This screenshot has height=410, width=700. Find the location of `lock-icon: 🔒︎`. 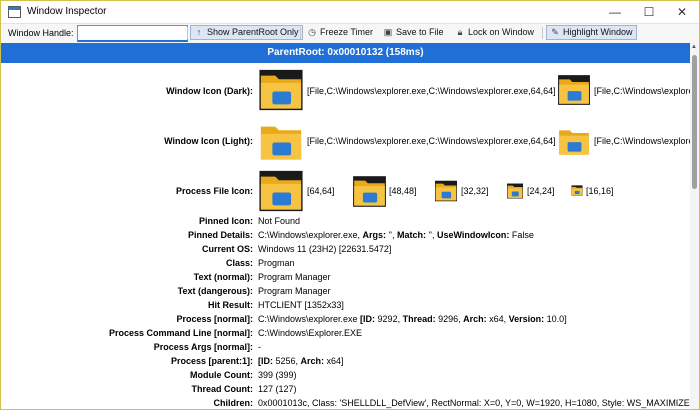

lock-icon: 🔒︎ is located at coordinates (460, 32).